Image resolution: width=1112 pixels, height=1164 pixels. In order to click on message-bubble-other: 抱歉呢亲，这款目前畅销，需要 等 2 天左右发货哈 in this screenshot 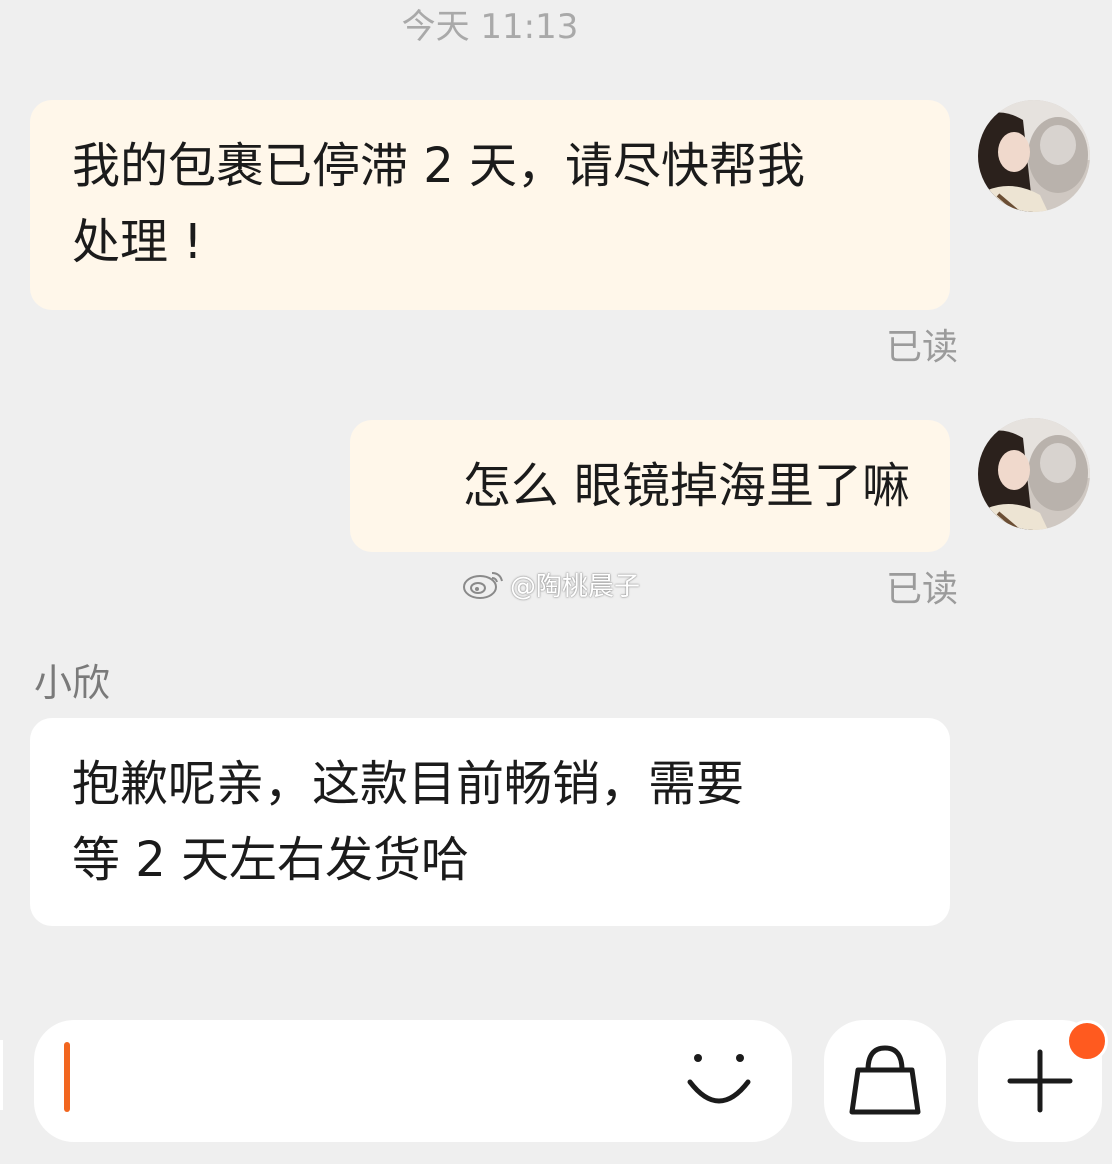, I will do `click(490, 822)`.